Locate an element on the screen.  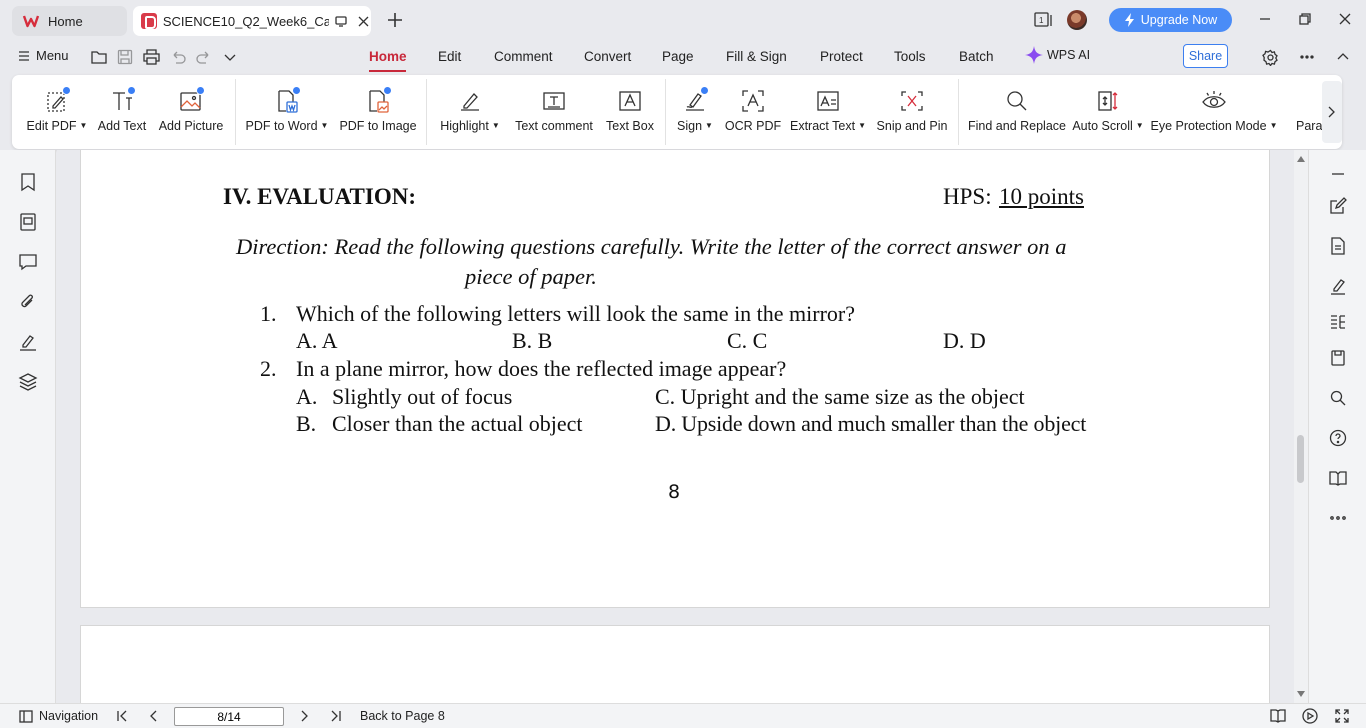
tab-home: Home is located at coordinates (69, 21).